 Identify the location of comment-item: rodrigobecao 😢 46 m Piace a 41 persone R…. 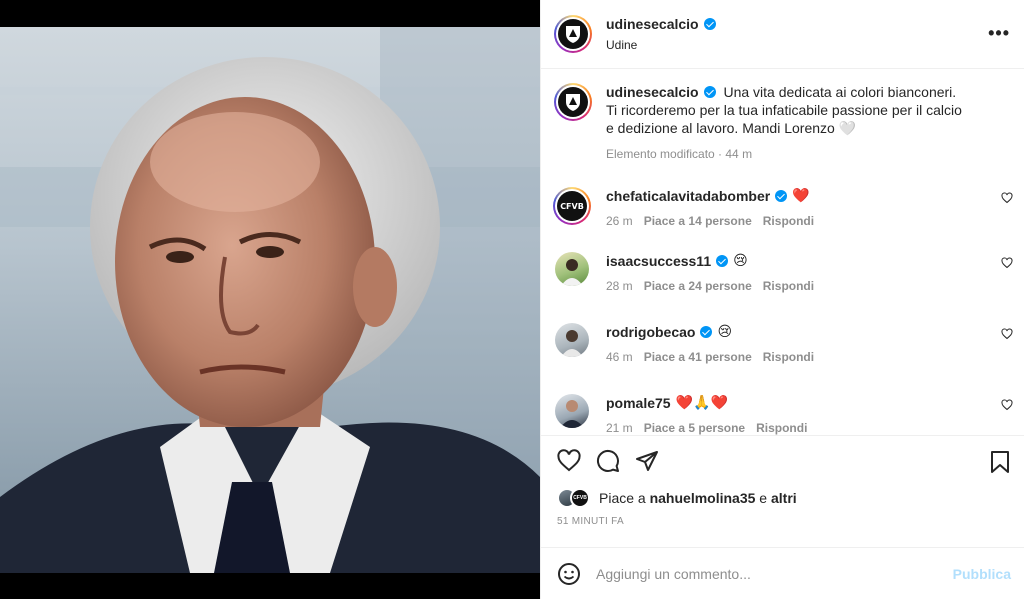
(782, 343).